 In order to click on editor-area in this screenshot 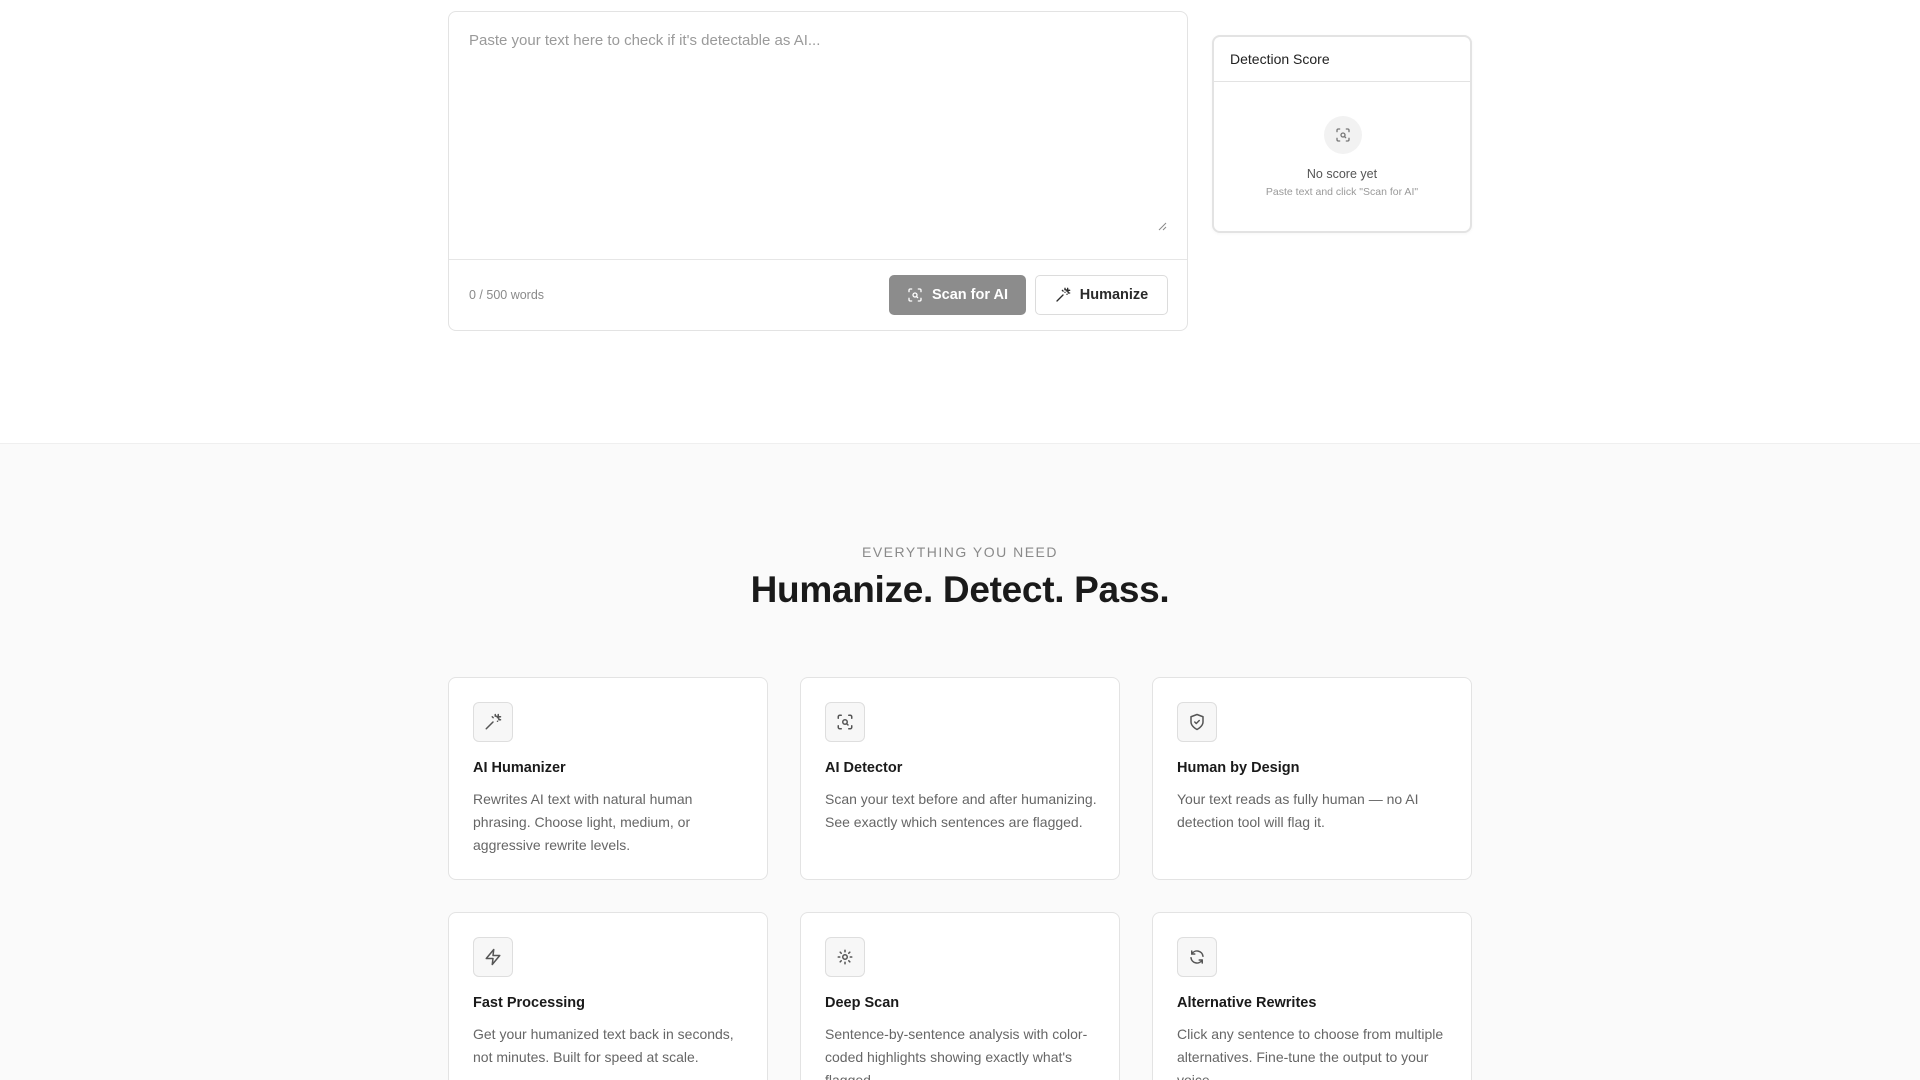, I will do `click(818, 136)`.